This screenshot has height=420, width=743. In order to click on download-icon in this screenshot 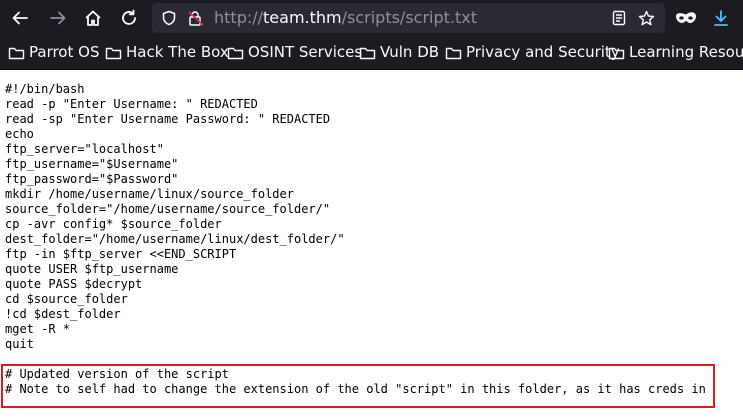, I will do `click(721, 18)`.